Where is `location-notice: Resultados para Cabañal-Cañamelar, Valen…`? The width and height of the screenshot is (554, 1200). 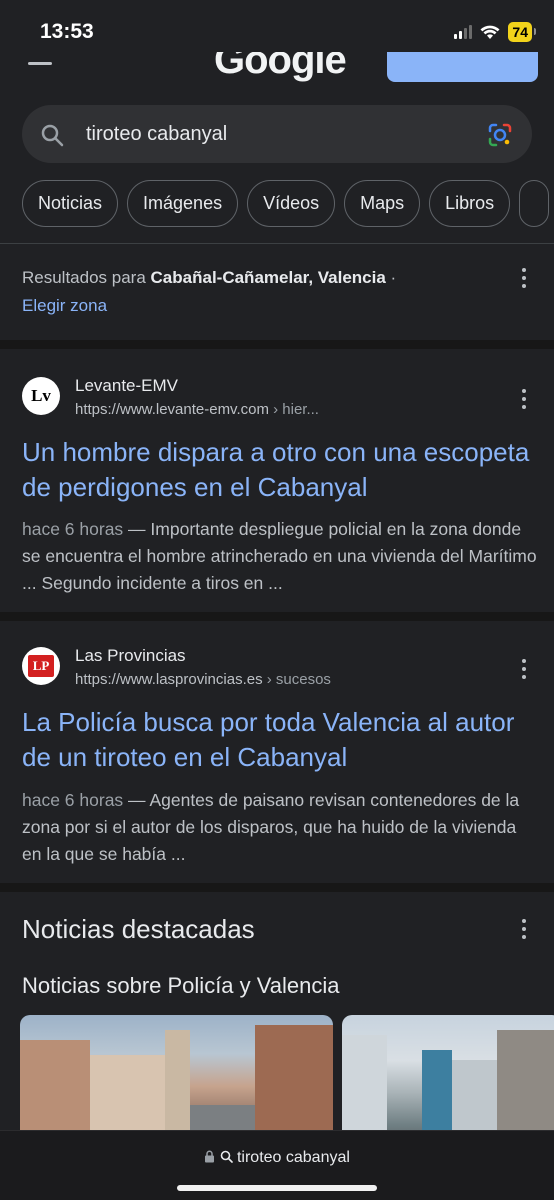
location-notice: Resultados para Cabañal-Cañamelar, Valen… is located at coordinates (209, 278).